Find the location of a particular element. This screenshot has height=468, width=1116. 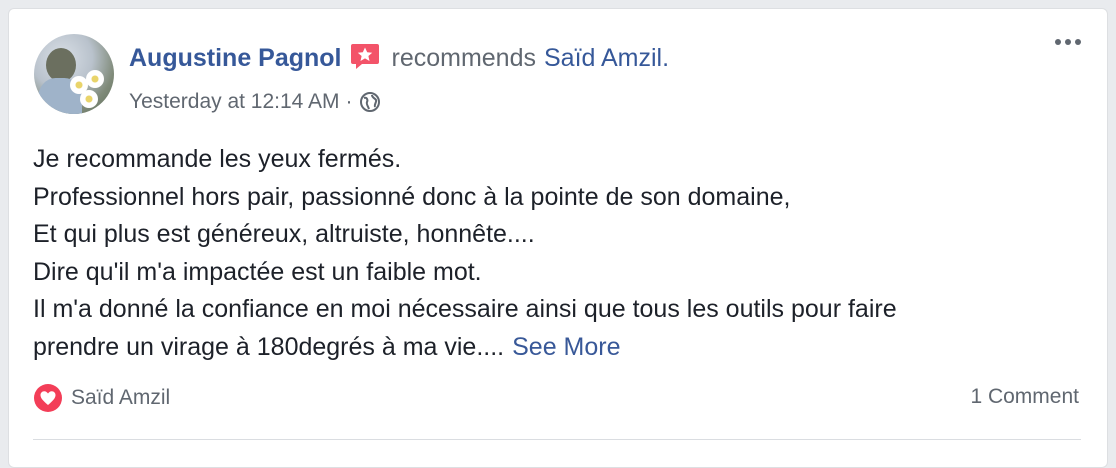

recommendation-star-icon is located at coordinates (364, 56).